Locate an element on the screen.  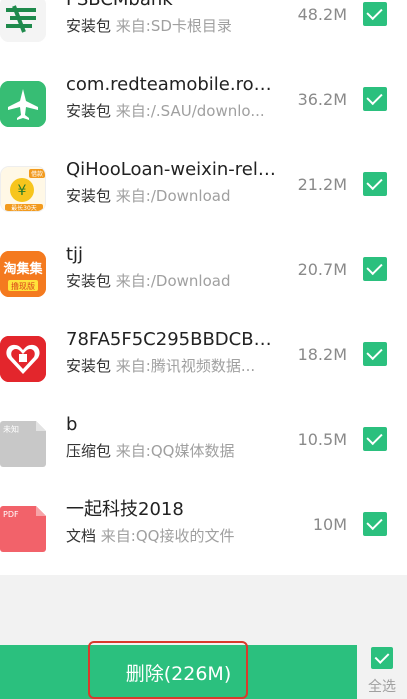
list-item: 淘集集 撸现版 tjj 安装包 来自:/Download 20.7M is located at coordinates (203, 275).